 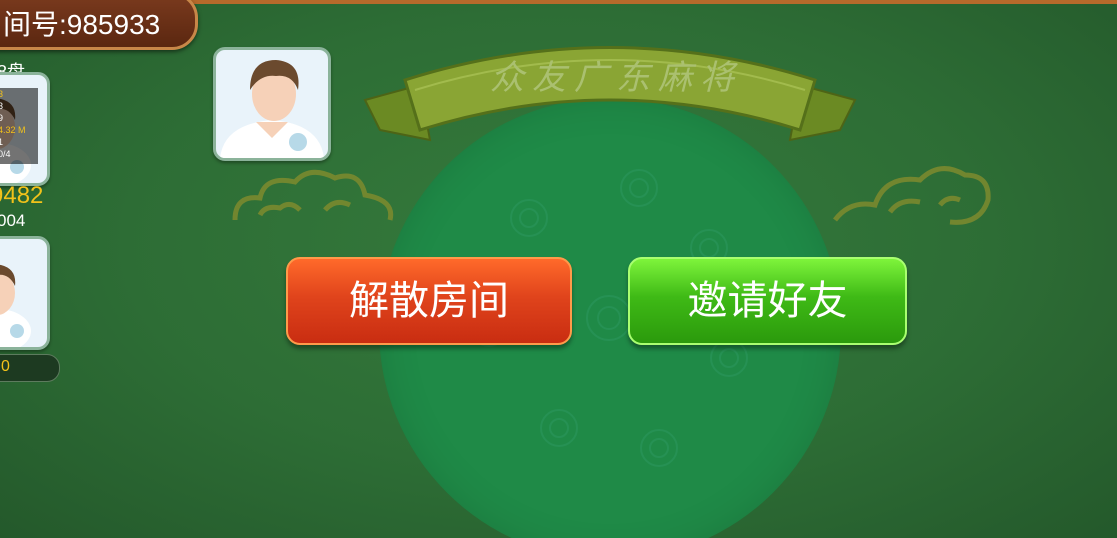 What do you see at coordinates (22, 195) in the screenshot?
I see `player1-score: 9482` at bounding box center [22, 195].